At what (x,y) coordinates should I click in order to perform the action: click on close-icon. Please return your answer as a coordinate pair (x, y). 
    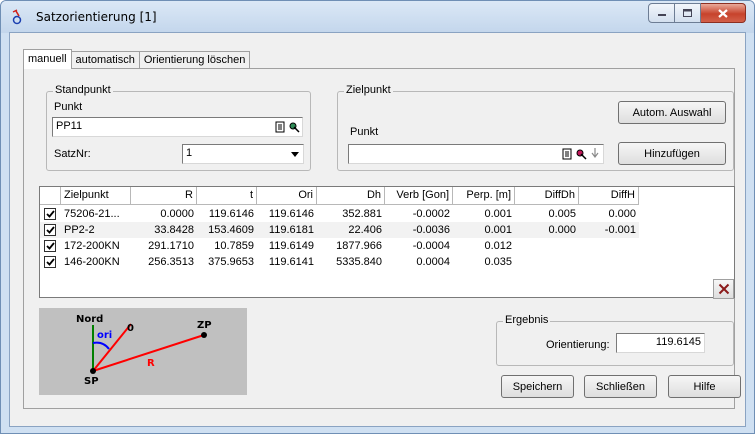
    Looking at the image, I should click on (723, 13).